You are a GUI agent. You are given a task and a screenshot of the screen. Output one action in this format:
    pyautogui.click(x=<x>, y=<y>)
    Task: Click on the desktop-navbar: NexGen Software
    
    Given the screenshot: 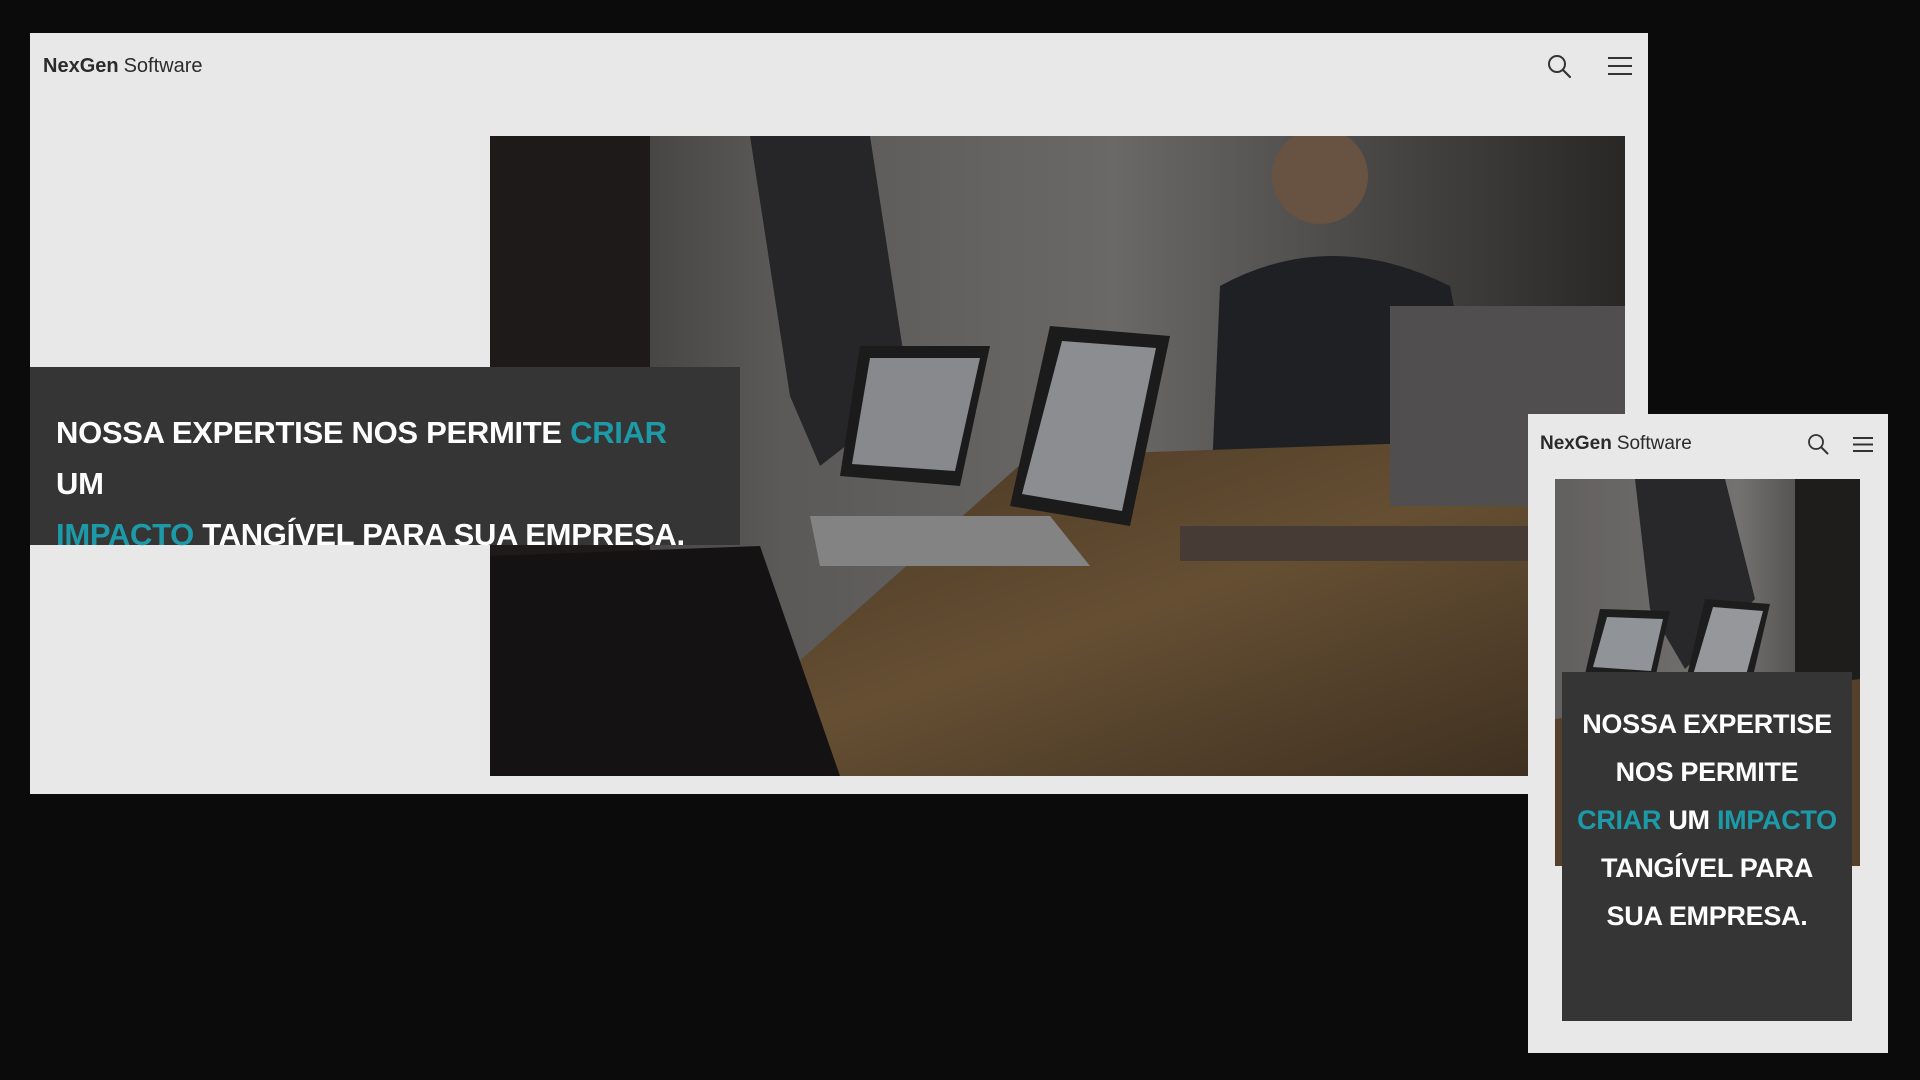 What is the action you would take?
    pyautogui.click(x=839, y=66)
    